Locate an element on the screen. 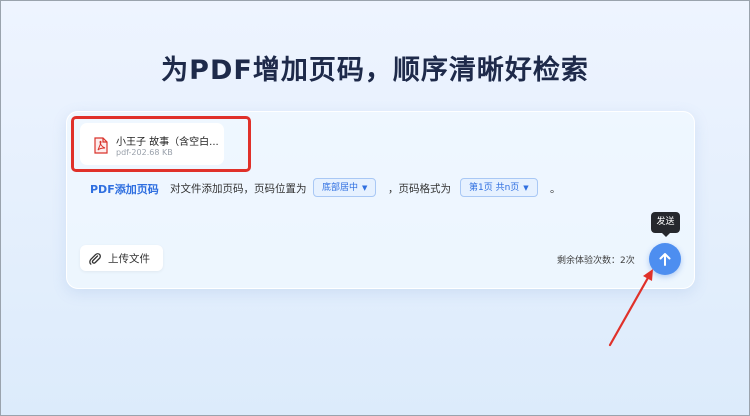 Image resolution: width=750 pixels, height=416 pixels. annotation-arrow is located at coordinates (630, 308).